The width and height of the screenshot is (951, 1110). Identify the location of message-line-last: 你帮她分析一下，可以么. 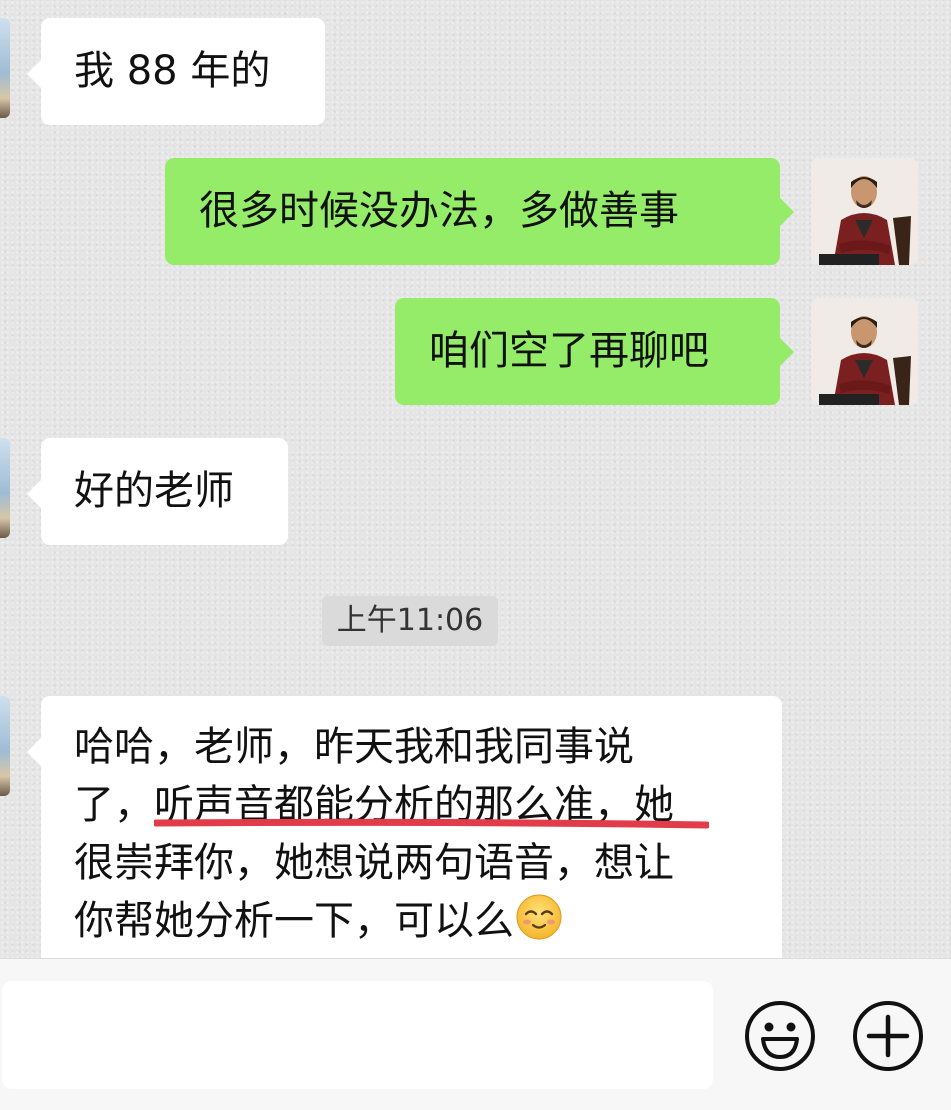
(411, 921).